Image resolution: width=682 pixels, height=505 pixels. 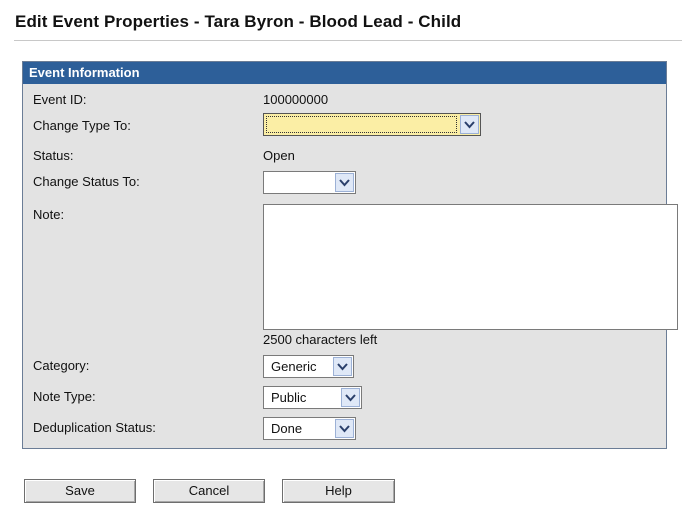 I want to click on note-type-select: Public, so click(x=312, y=397).